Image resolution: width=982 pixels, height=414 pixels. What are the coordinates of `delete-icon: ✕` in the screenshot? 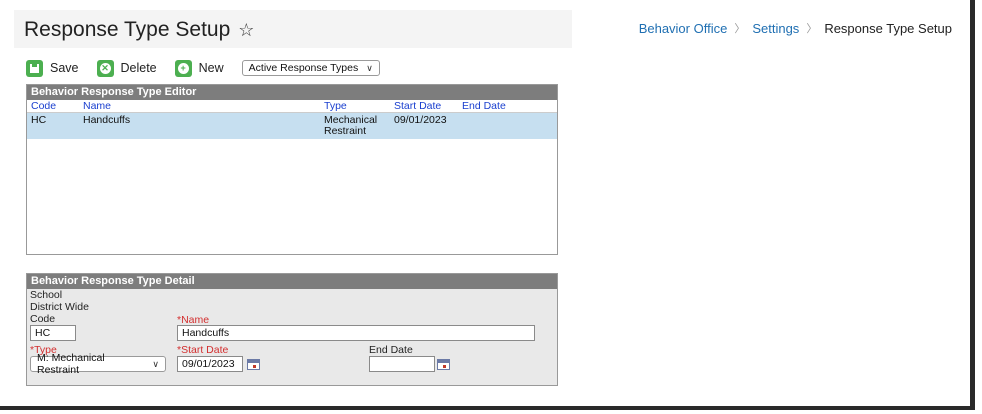 It's located at (105, 68).